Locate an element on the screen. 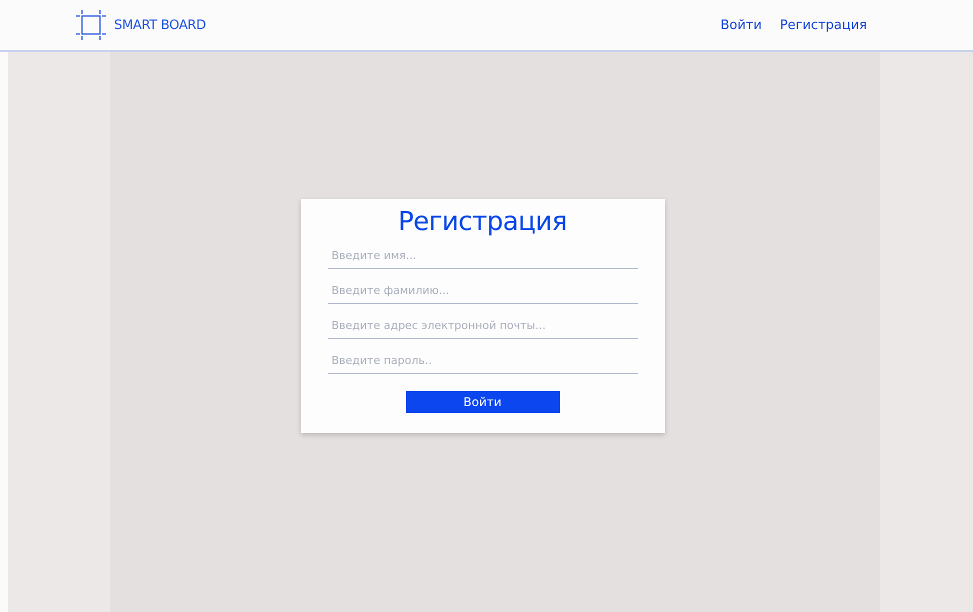 This screenshot has height=612, width=973. form-title: Регистрация is located at coordinates (482, 222).